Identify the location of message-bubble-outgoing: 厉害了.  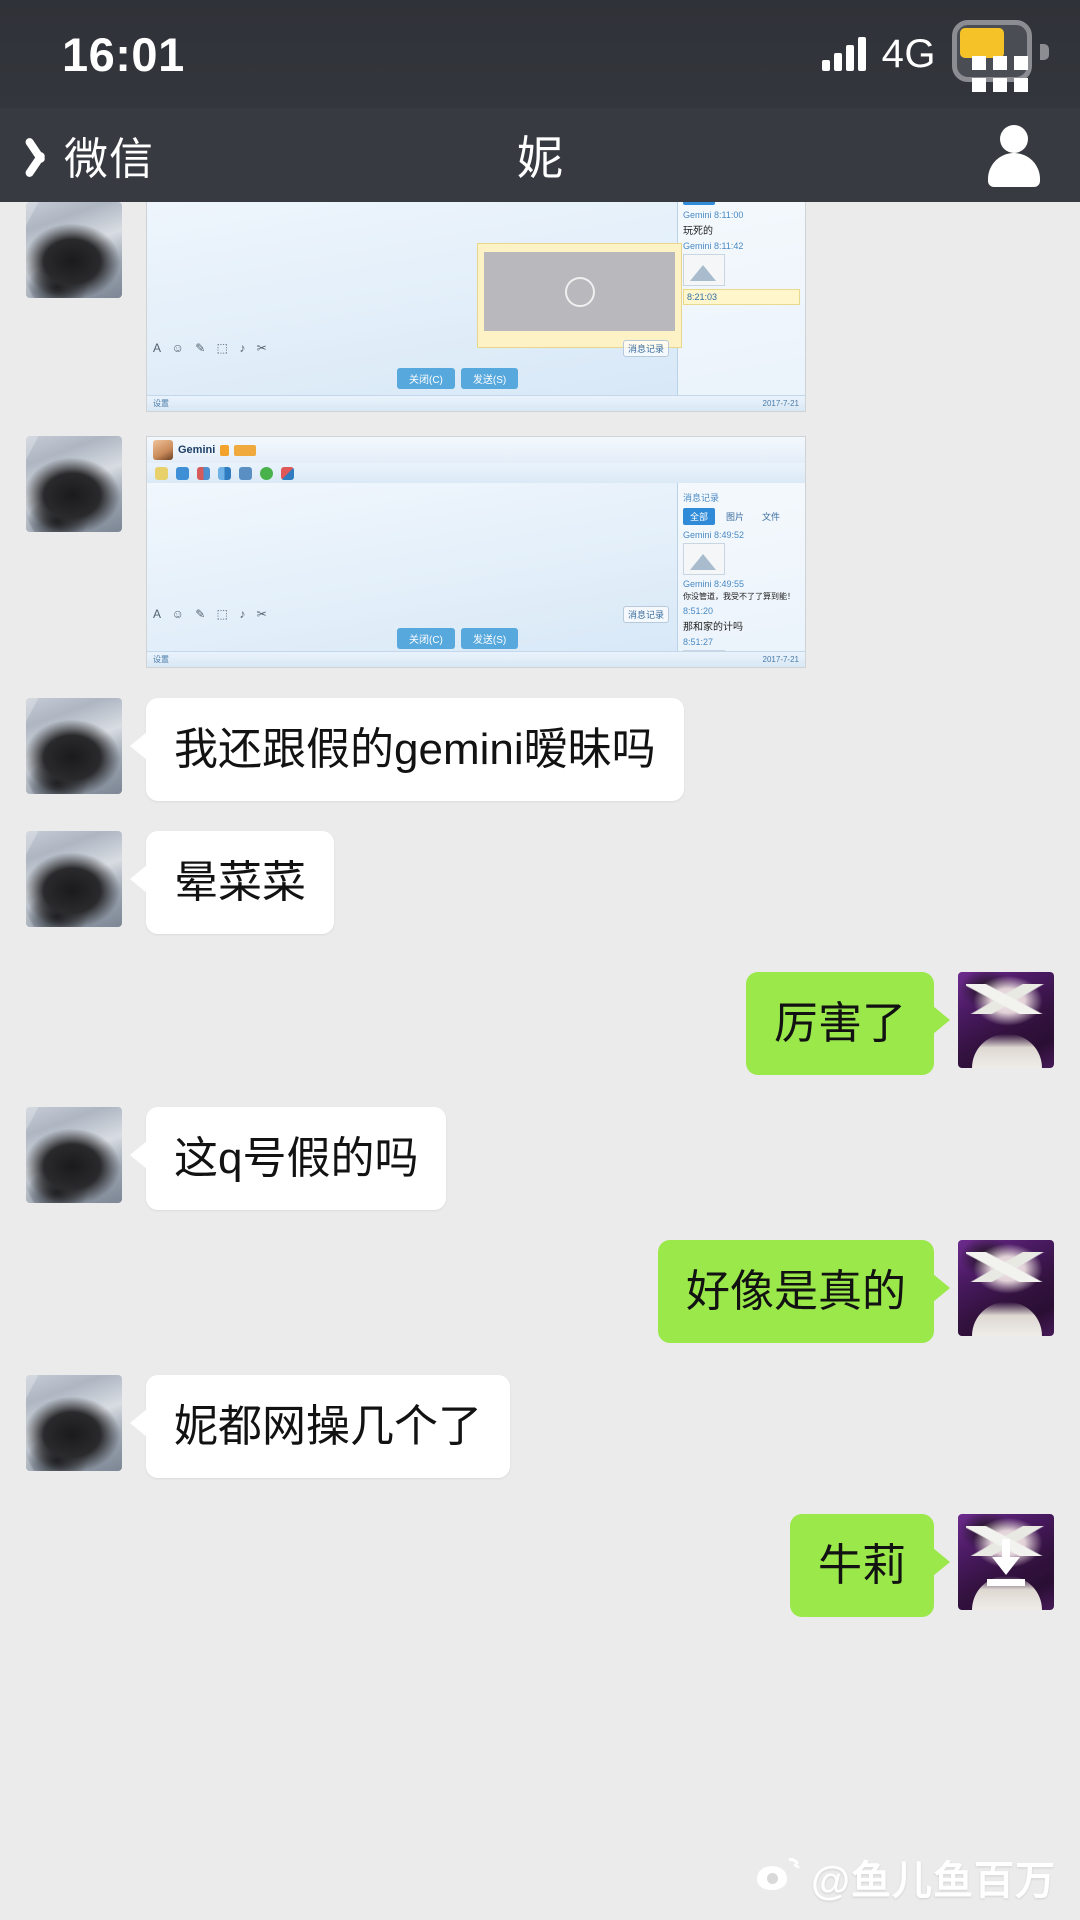
(848, 1023).